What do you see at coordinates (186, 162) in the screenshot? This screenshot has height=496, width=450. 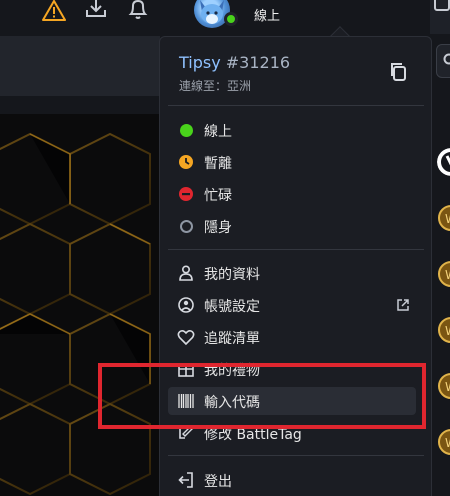 I see `clock-icon` at bounding box center [186, 162].